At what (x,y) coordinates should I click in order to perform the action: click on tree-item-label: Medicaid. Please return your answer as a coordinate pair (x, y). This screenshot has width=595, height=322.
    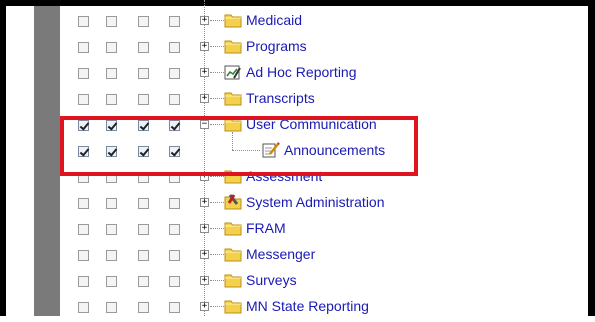
    Looking at the image, I should click on (274, 20).